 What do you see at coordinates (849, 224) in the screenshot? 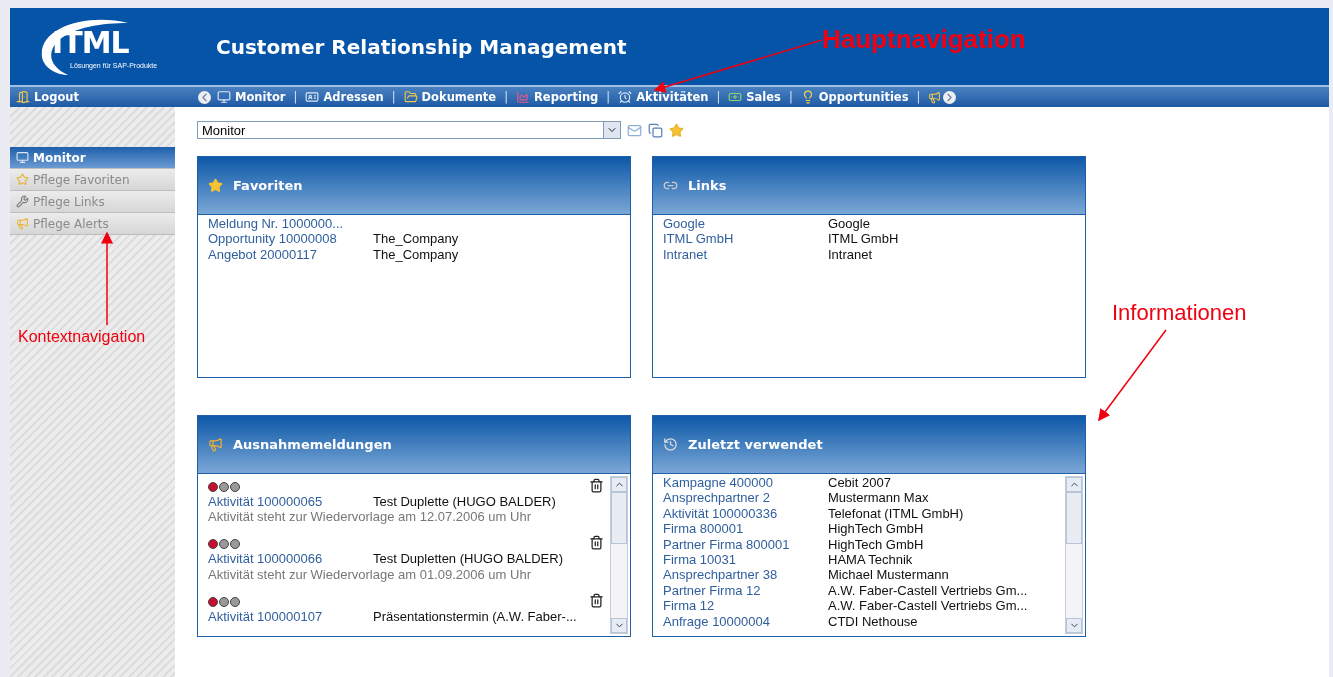
I see `item-text: Google` at bounding box center [849, 224].